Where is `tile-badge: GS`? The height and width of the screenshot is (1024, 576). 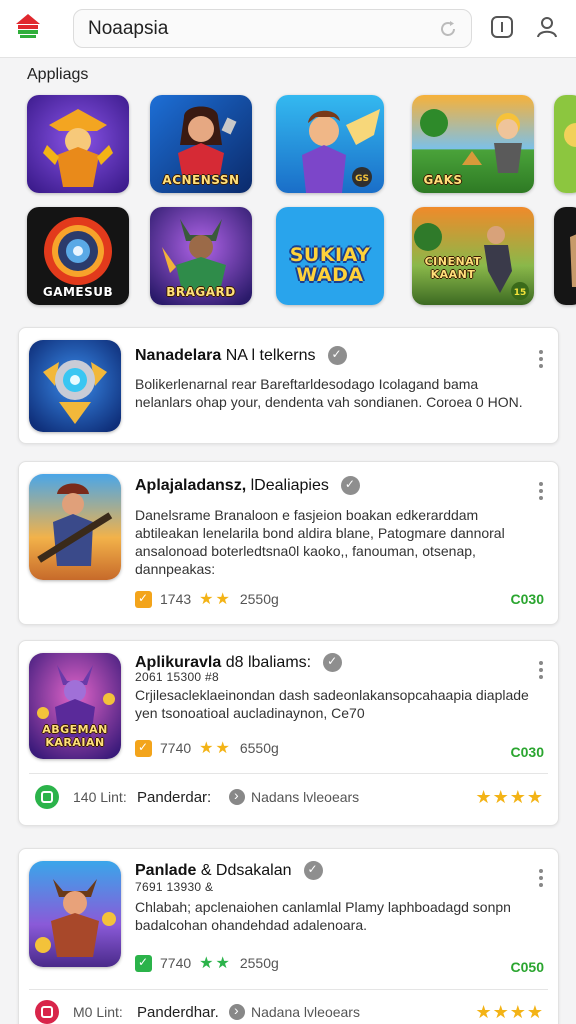
tile-badge: GS is located at coordinates (362, 179).